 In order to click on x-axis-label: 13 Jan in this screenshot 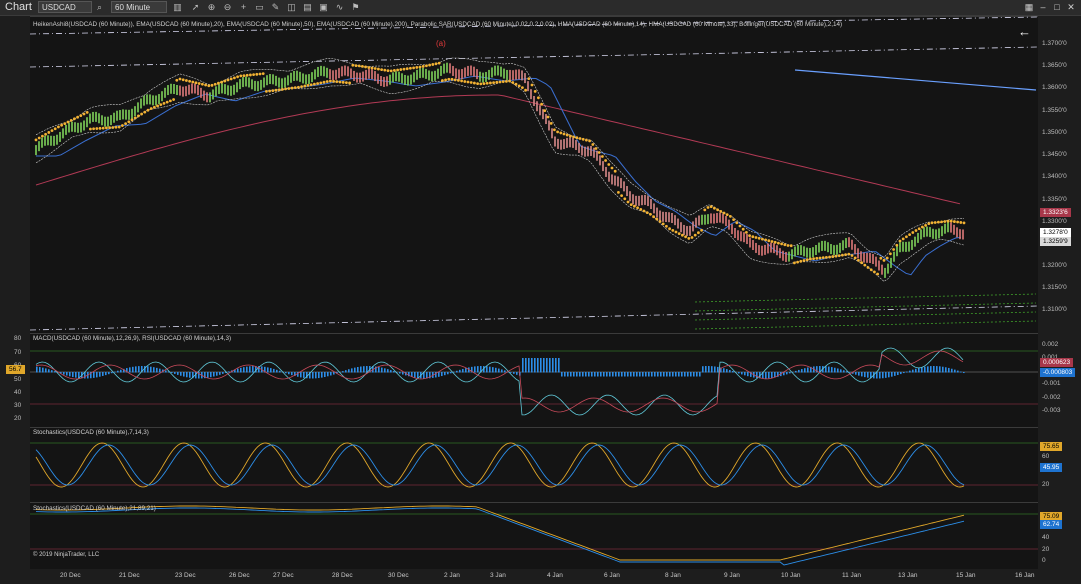, I will do `click(908, 575)`.